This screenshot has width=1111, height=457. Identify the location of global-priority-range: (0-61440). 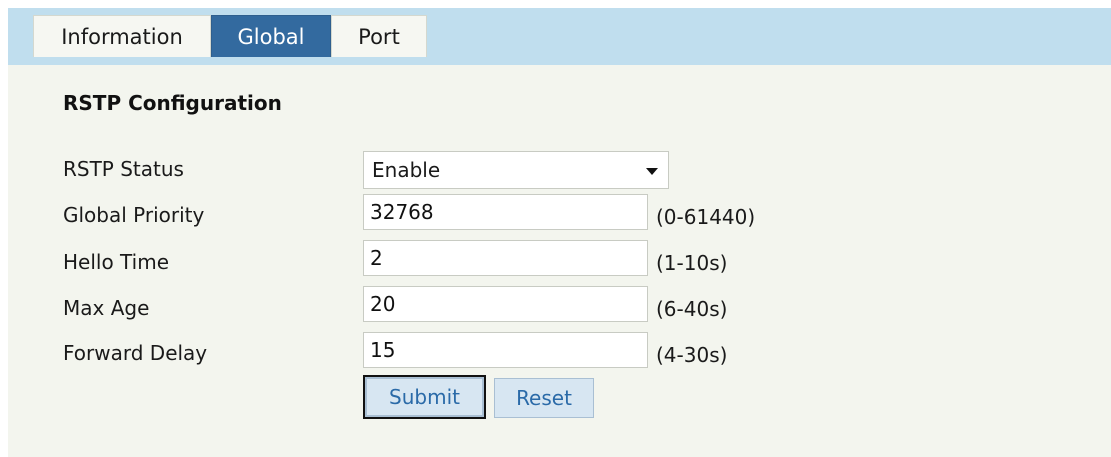
(706, 217).